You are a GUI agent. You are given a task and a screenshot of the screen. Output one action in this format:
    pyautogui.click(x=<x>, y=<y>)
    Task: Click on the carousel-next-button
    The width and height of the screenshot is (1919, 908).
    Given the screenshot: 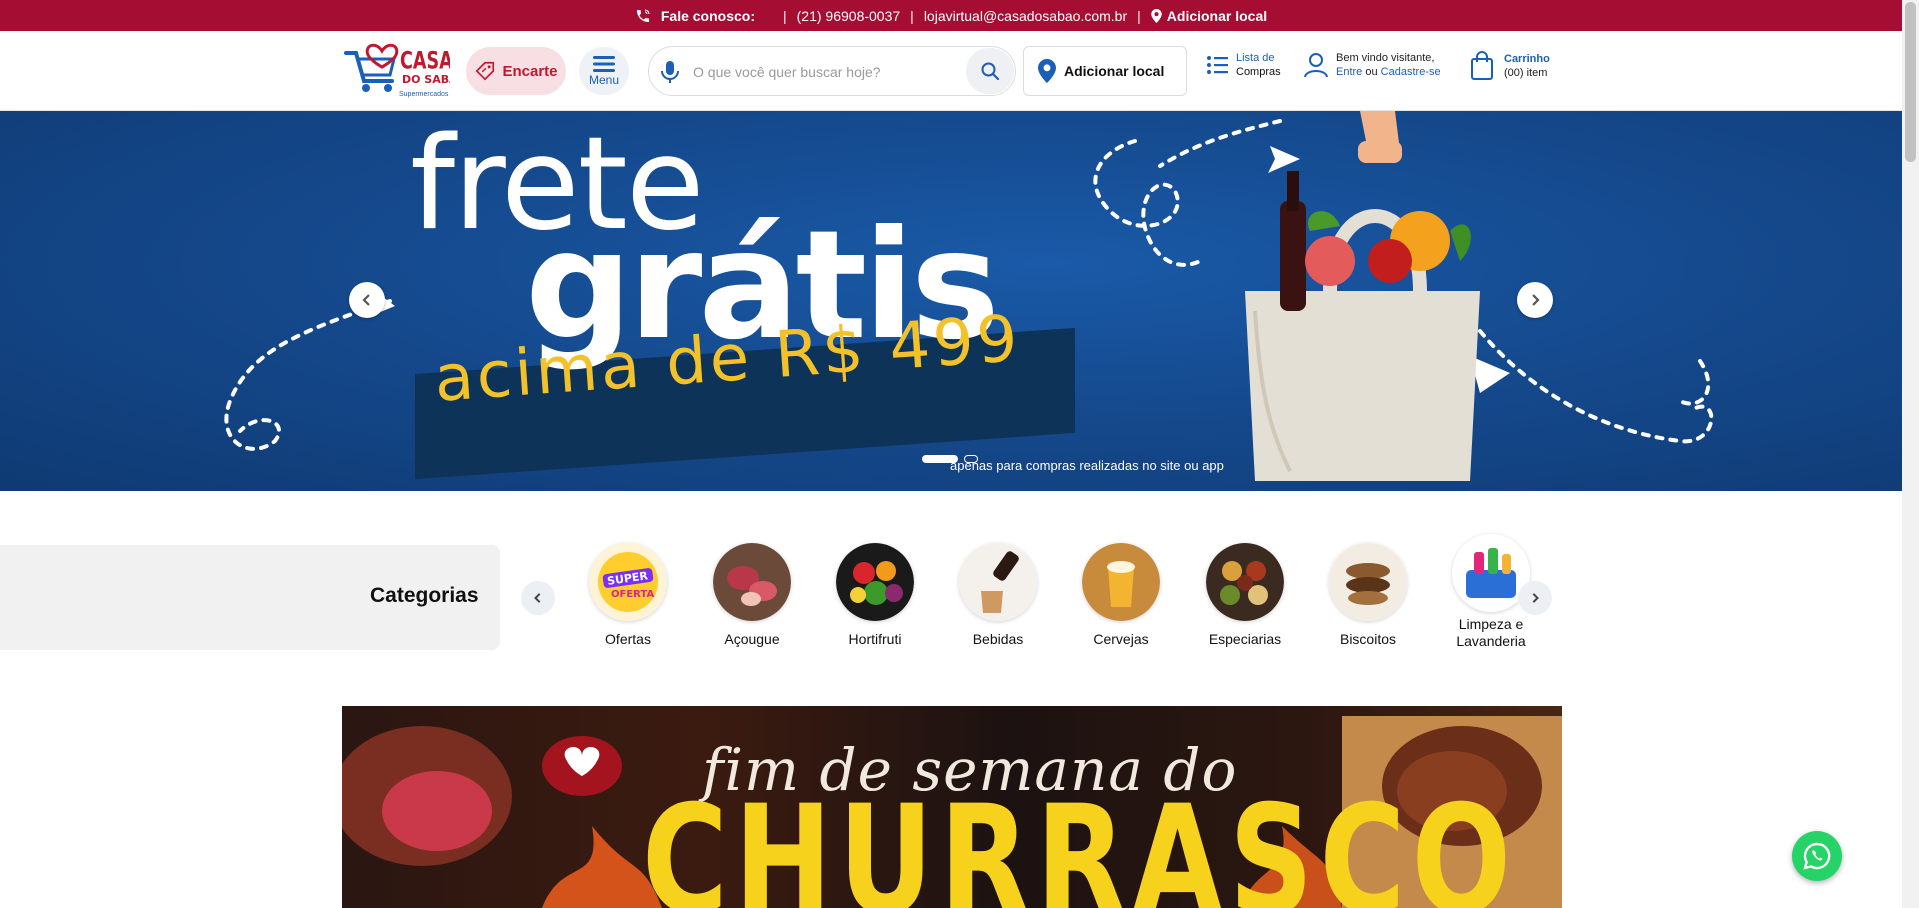 What is the action you would take?
    pyautogui.click(x=1535, y=300)
    